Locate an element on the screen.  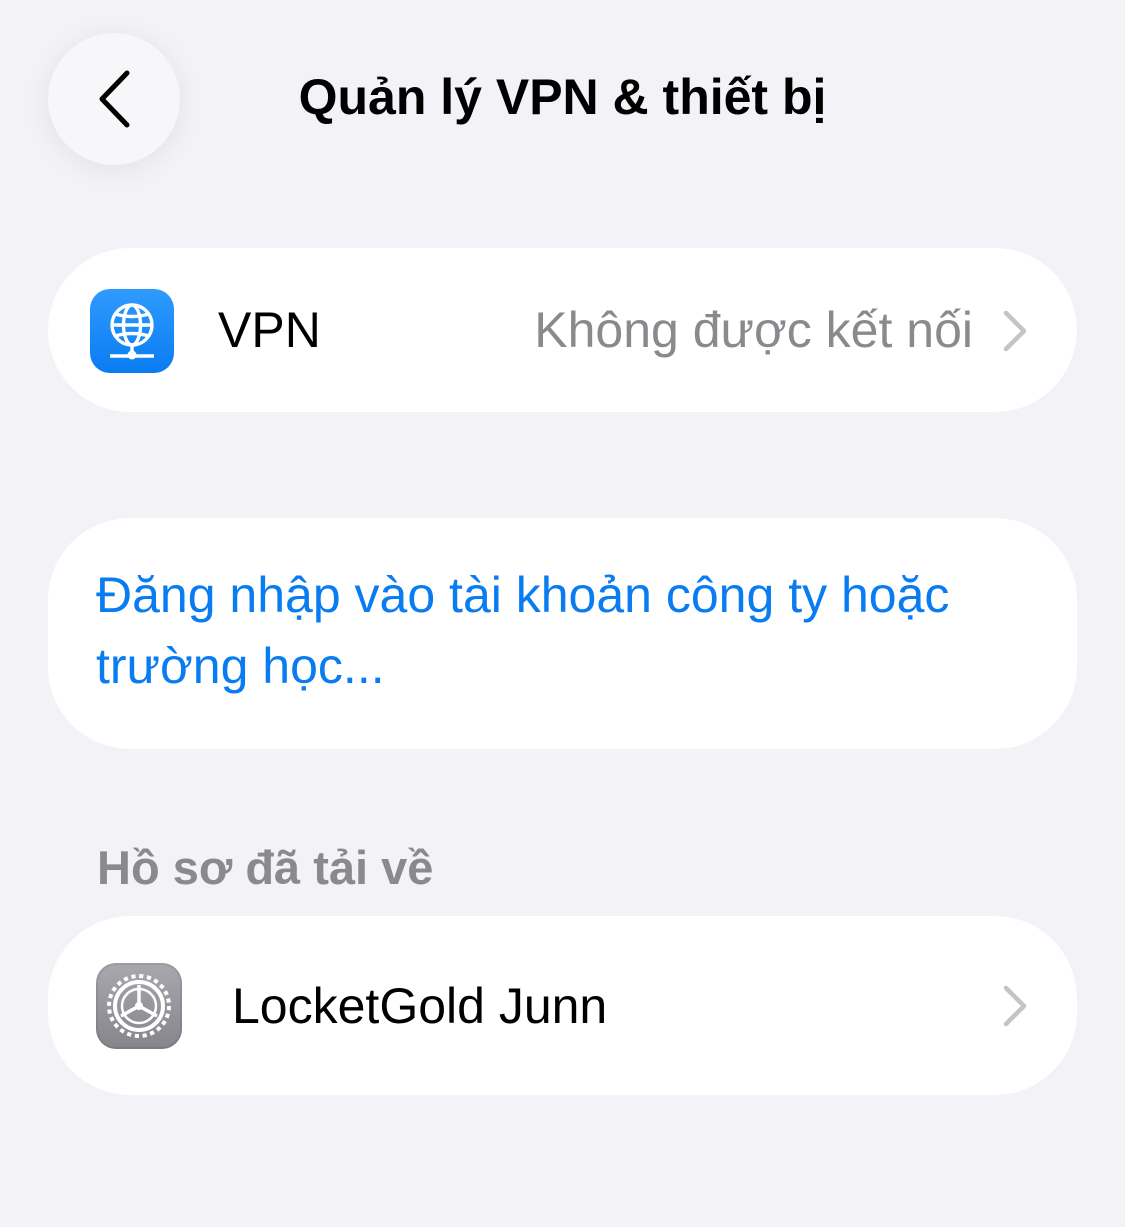
vpn-row: VPN Không được kết nối is located at coordinates (562, 330).